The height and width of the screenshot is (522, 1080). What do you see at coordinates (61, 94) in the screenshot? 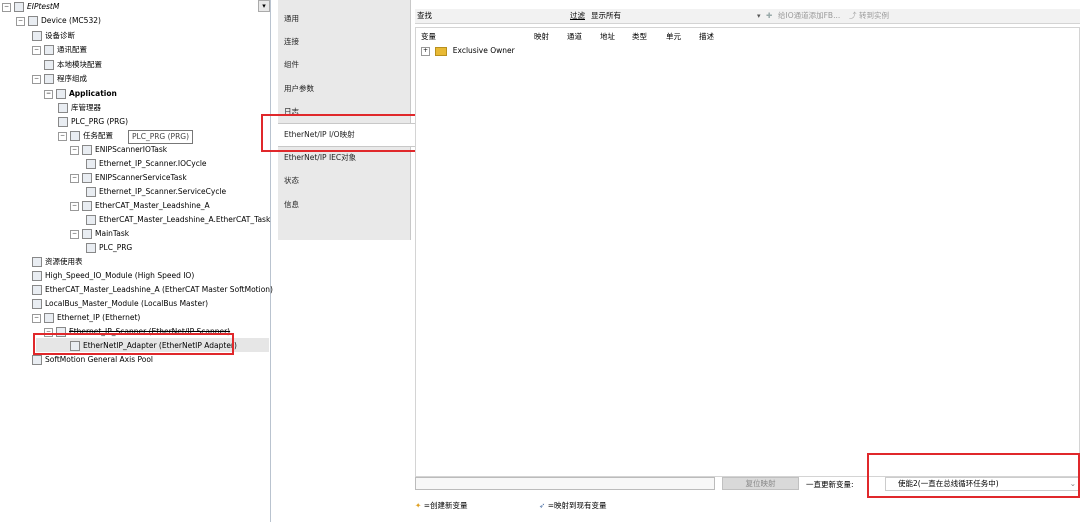
I see `application-icon` at bounding box center [61, 94].